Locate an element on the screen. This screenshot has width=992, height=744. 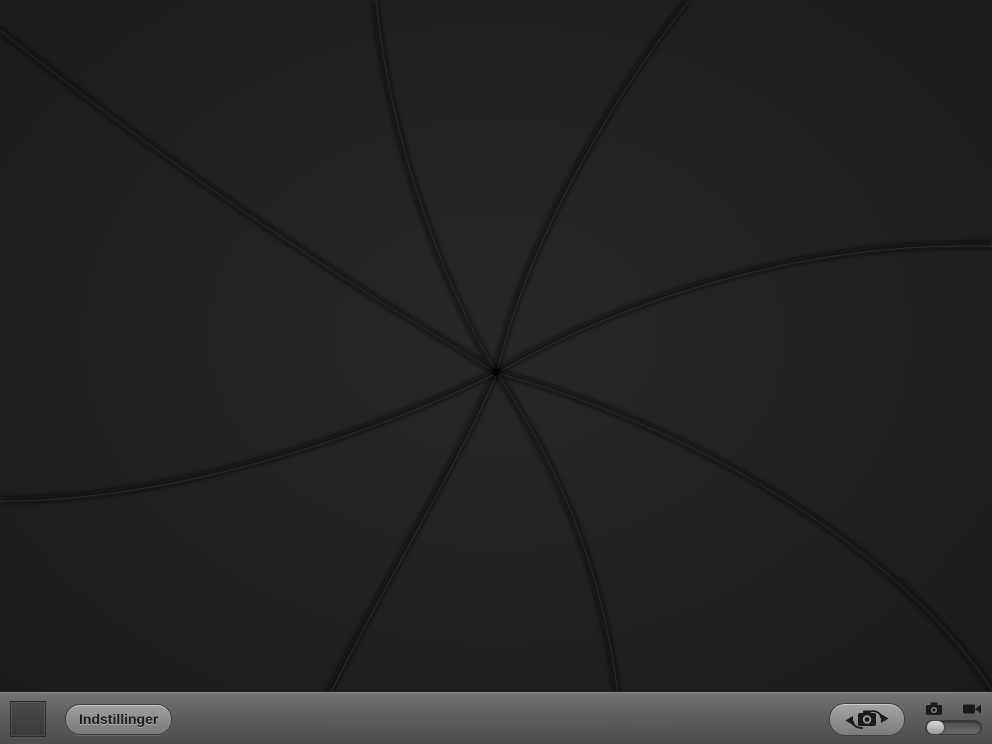
shutter-center-point is located at coordinates (496, 372).